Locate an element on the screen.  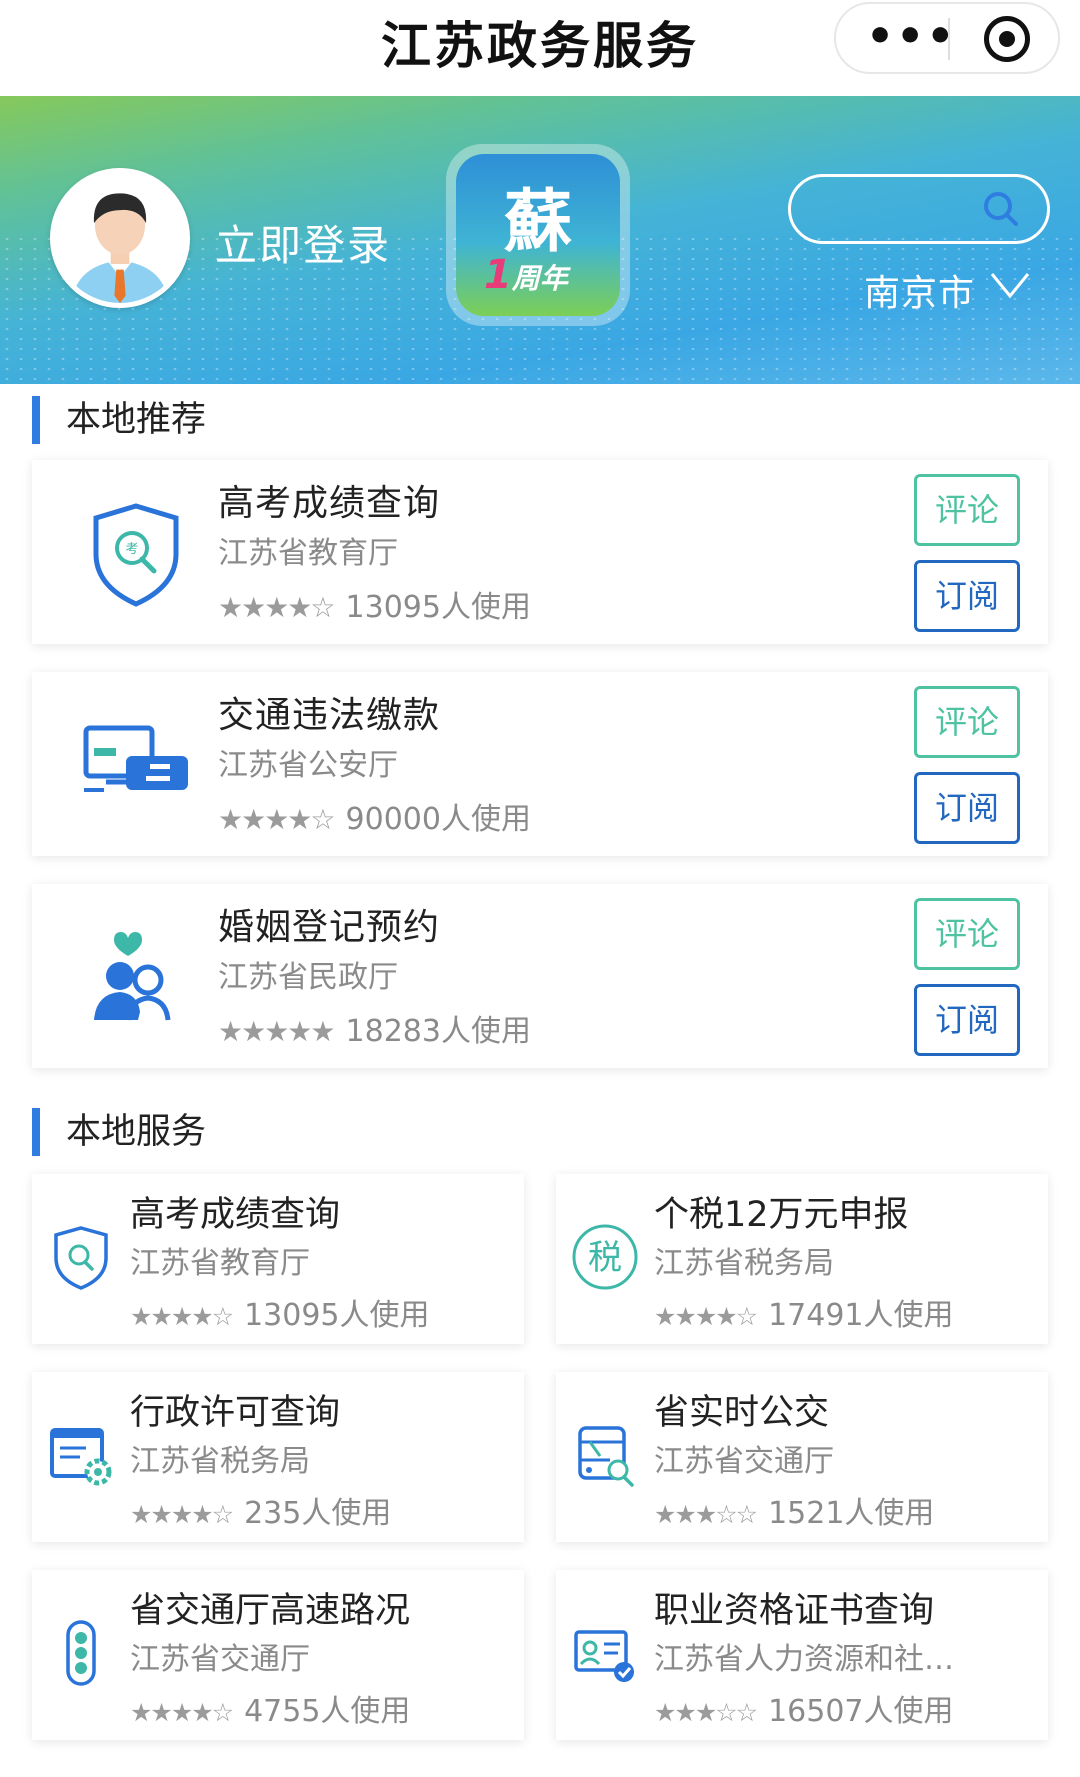
svg-text: 考 is located at coordinates (131, 549).